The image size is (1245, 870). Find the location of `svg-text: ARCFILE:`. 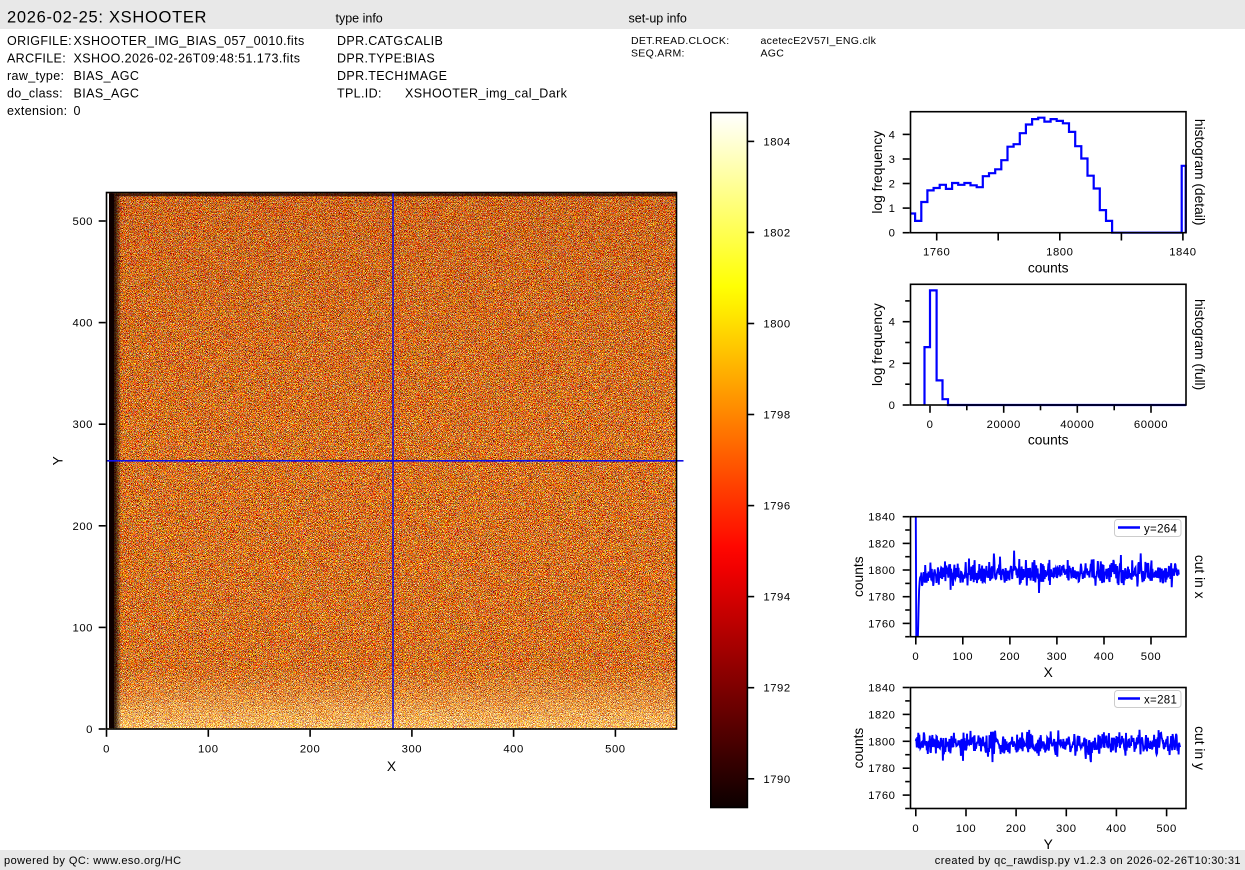

svg-text: ARCFILE: is located at coordinates (36, 59).